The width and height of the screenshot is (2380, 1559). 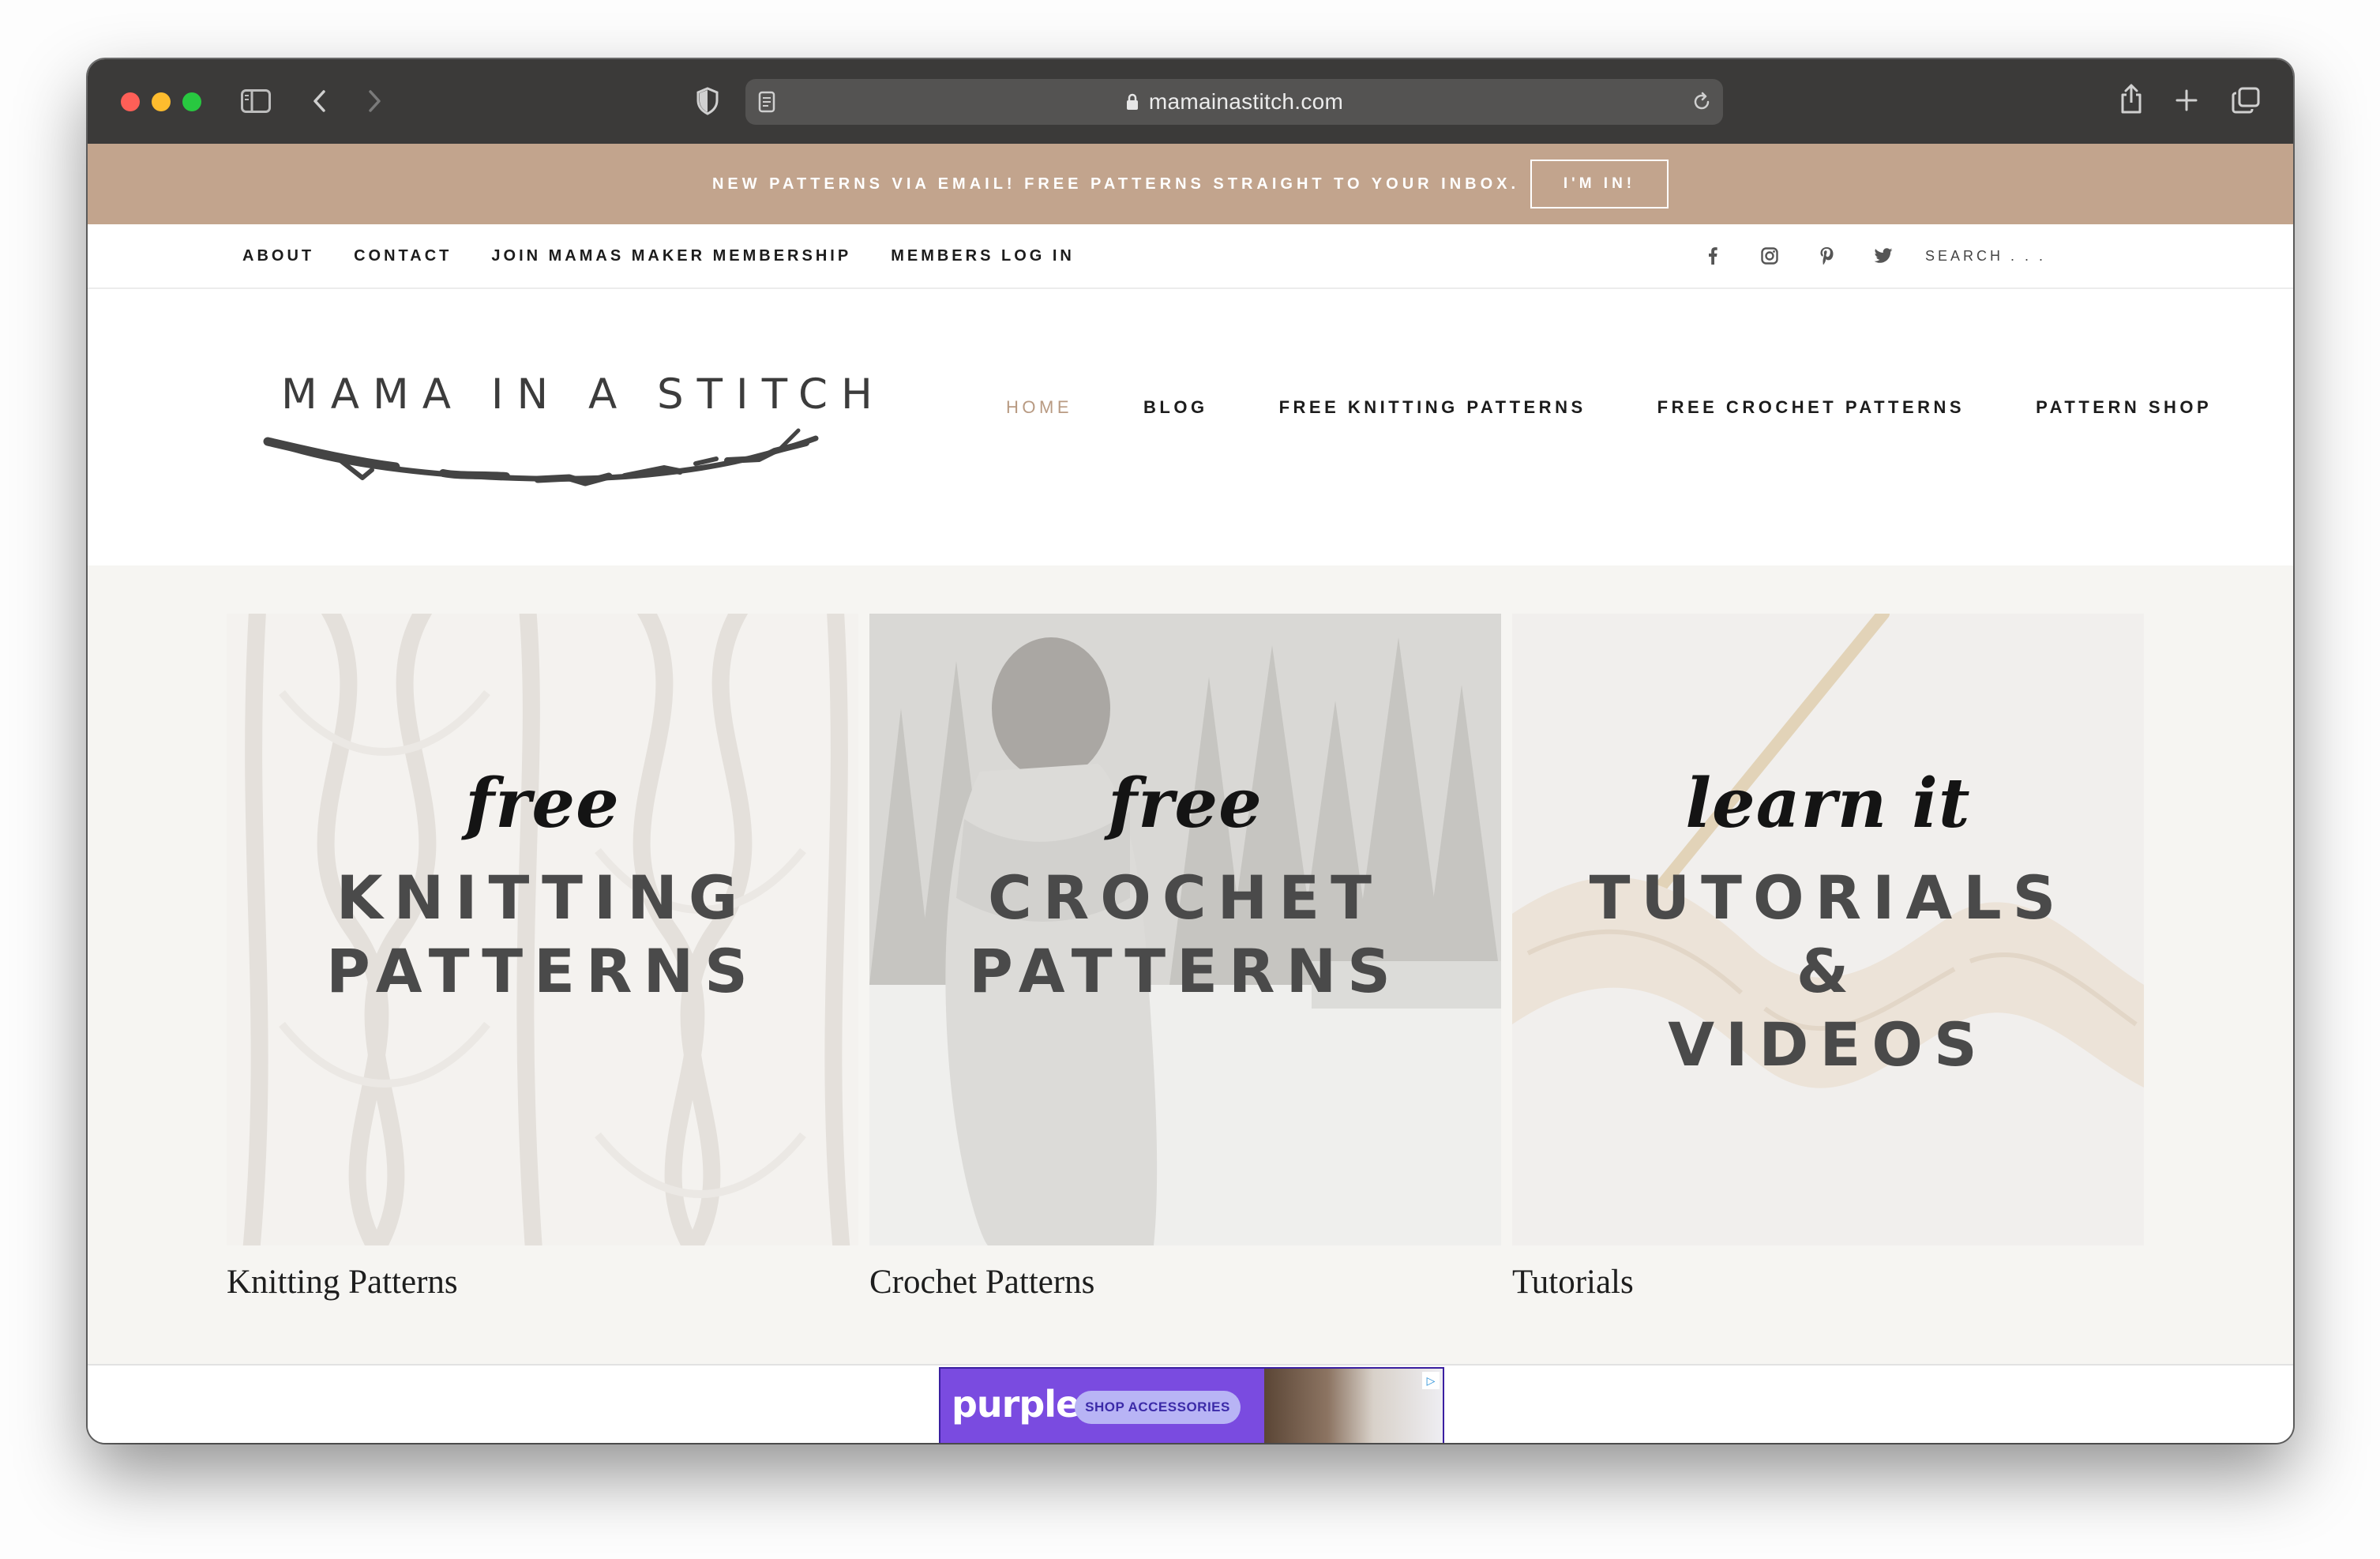 What do you see at coordinates (1185, 1282) in the screenshot?
I see `crochet-card-label: Crochet Patterns` at bounding box center [1185, 1282].